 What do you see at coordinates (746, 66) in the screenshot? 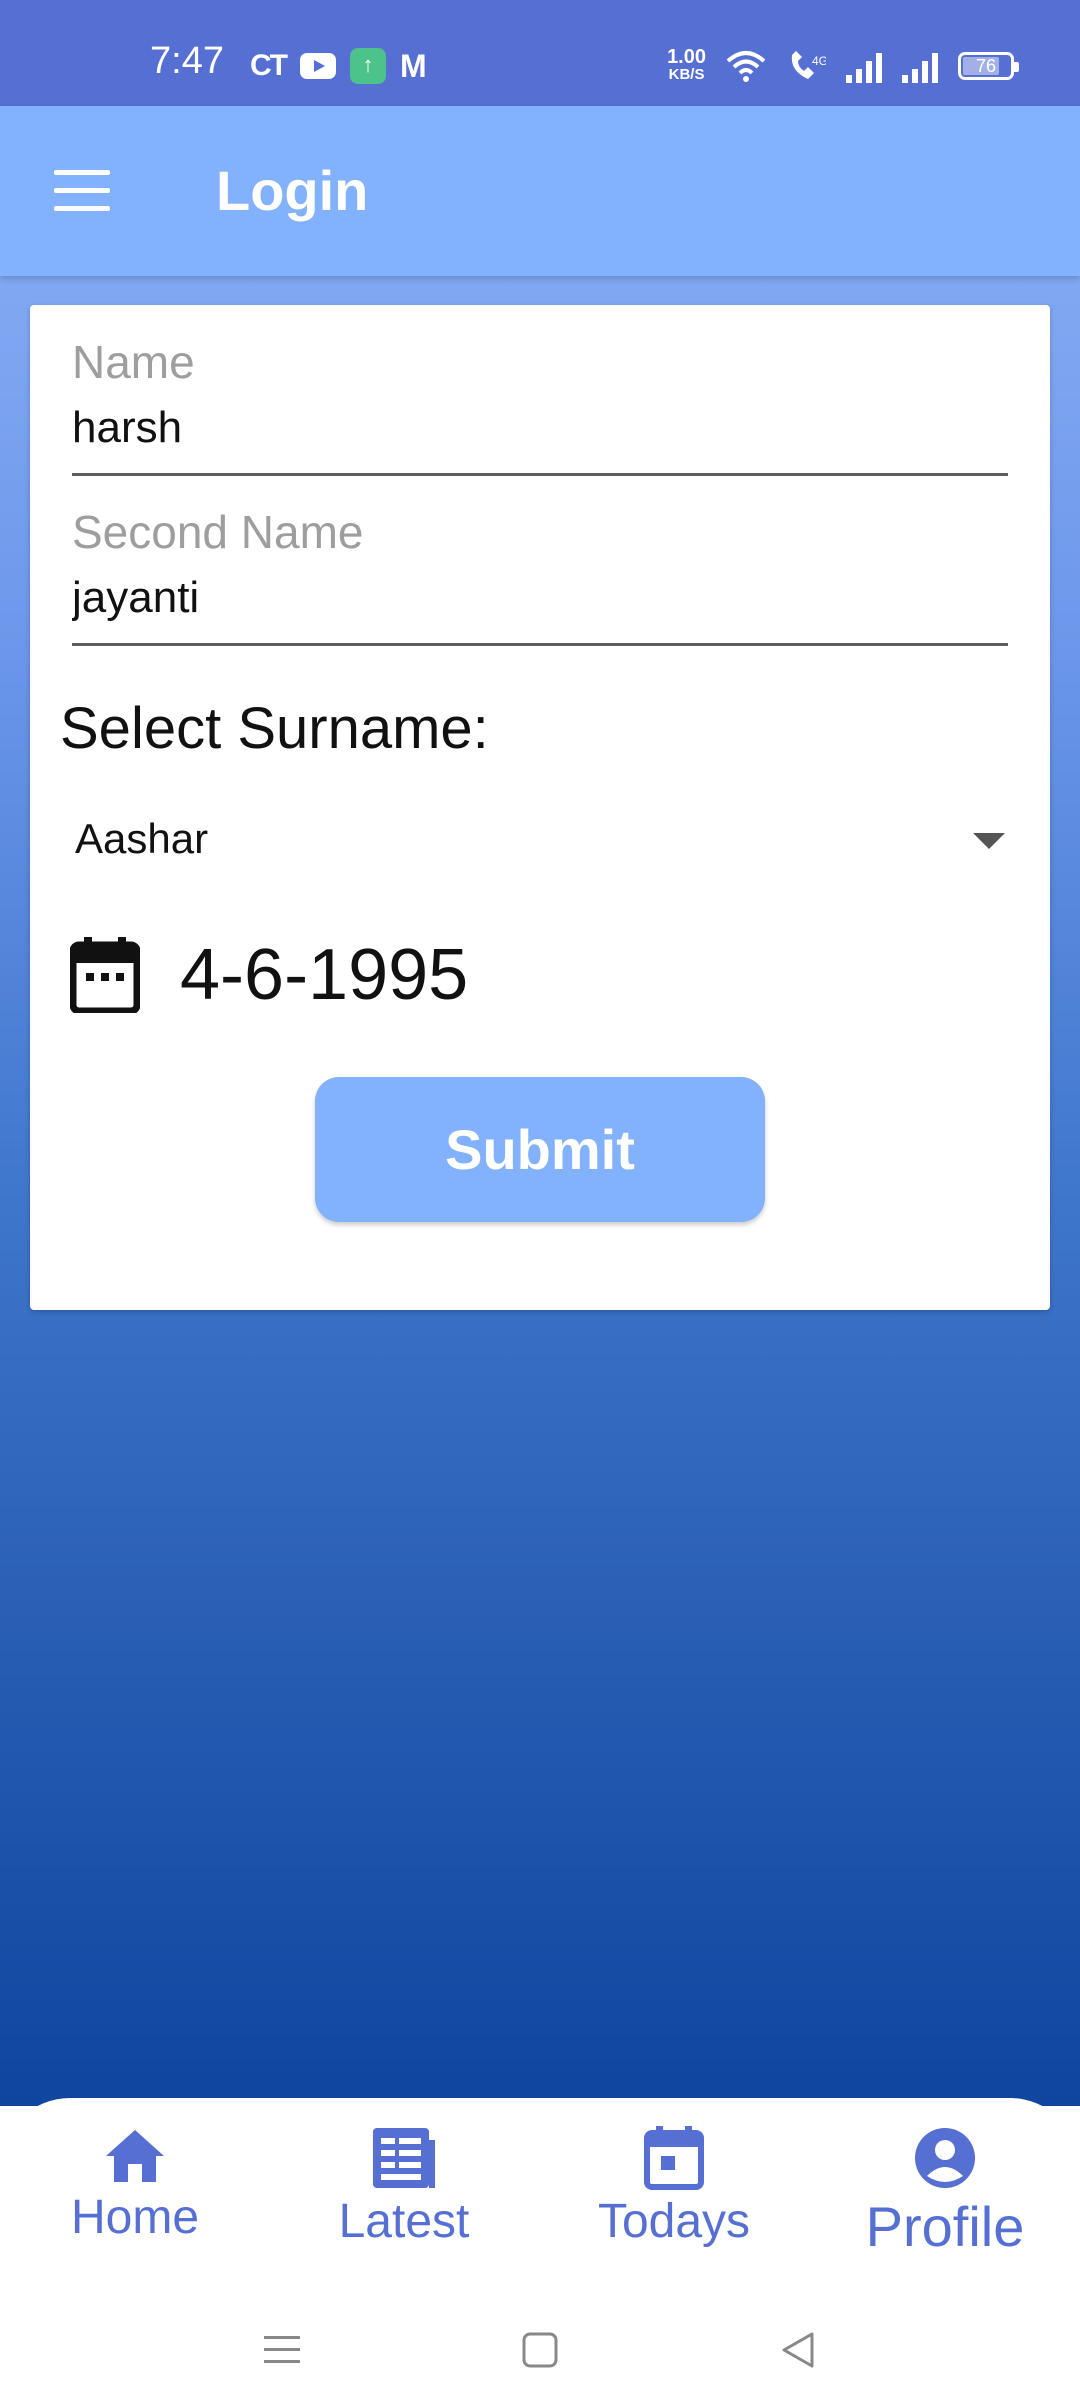
I see `wifi-icon` at bounding box center [746, 66].